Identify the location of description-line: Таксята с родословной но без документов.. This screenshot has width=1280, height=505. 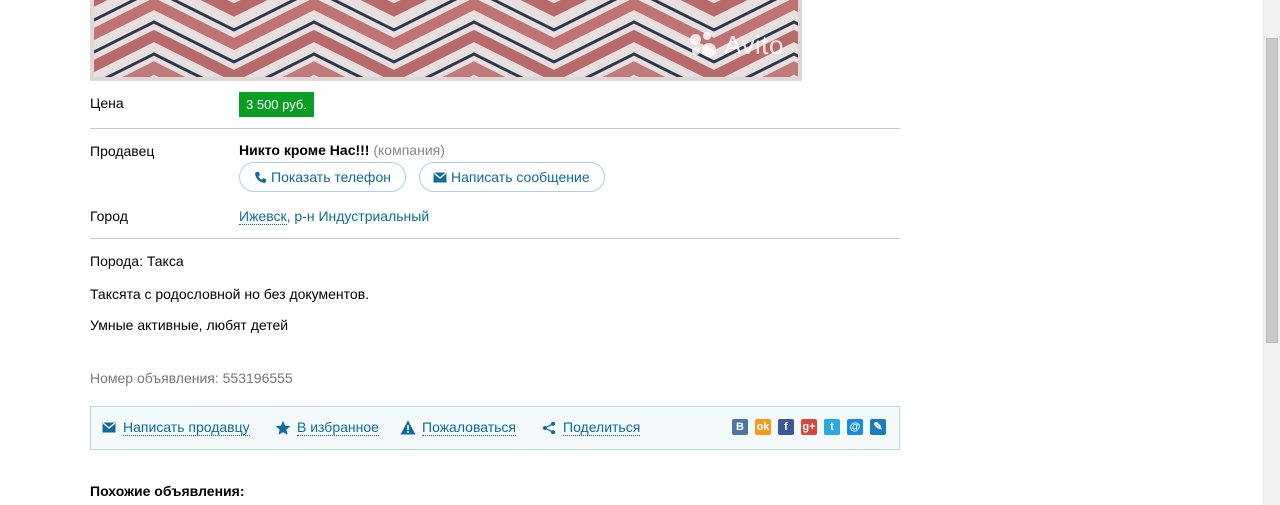
(230, 294).